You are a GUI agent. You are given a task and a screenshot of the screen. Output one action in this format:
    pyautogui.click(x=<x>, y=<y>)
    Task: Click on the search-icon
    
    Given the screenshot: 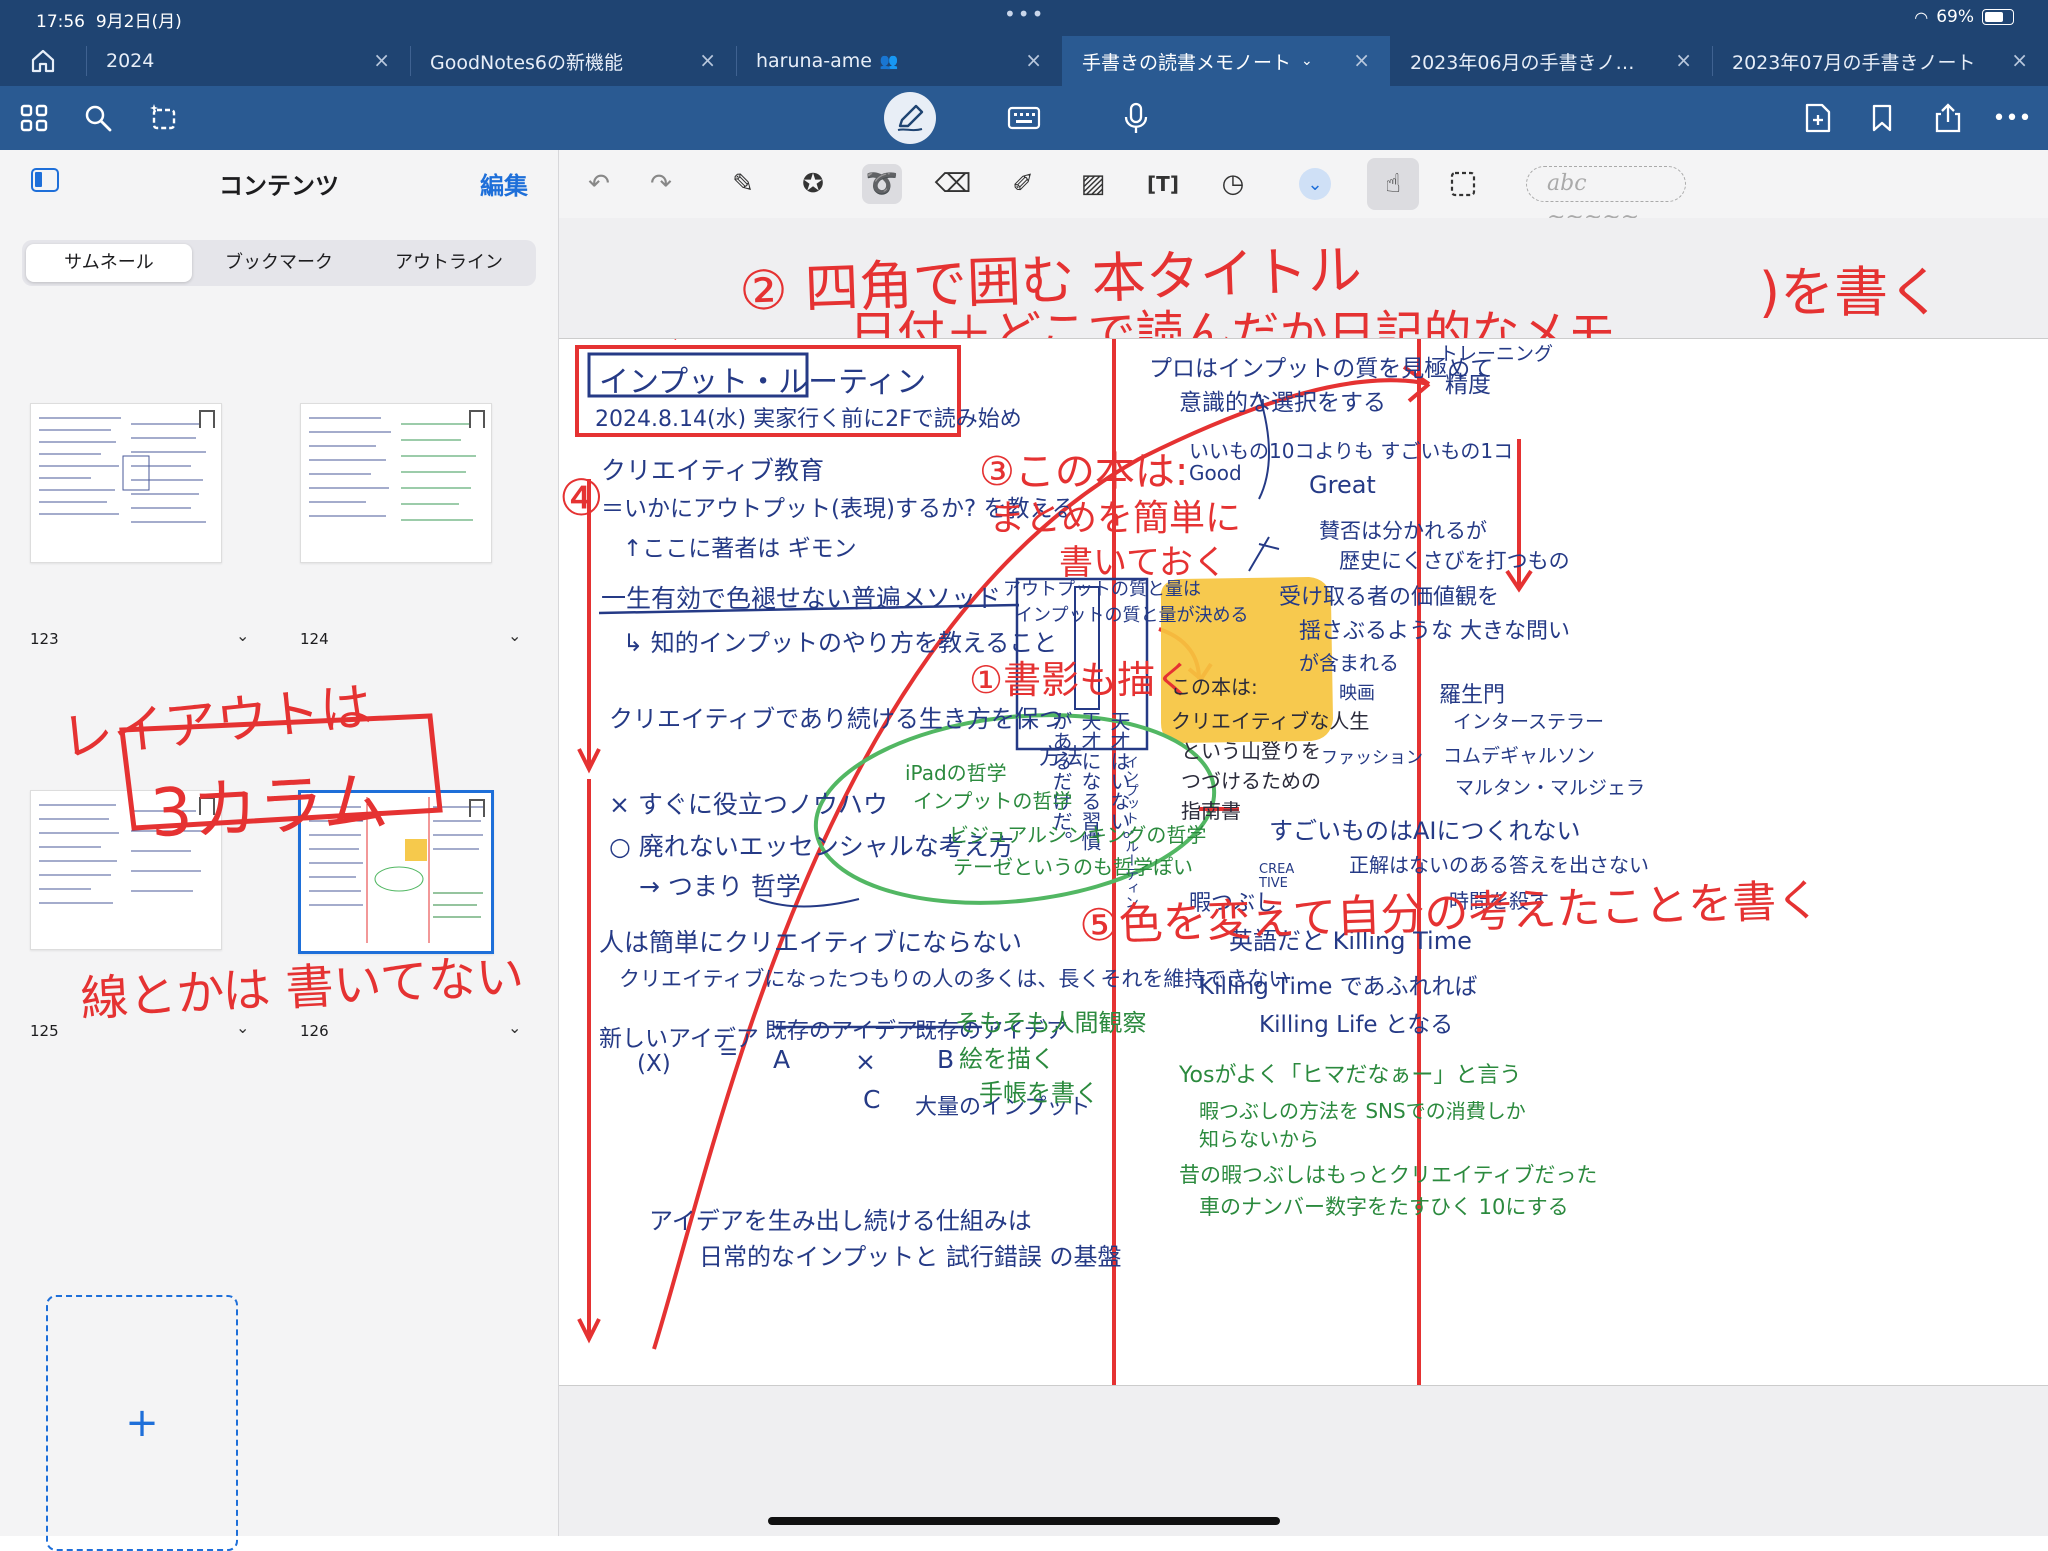 What is the action you would take?
    pyautogui.click(x=98, y=118)
    